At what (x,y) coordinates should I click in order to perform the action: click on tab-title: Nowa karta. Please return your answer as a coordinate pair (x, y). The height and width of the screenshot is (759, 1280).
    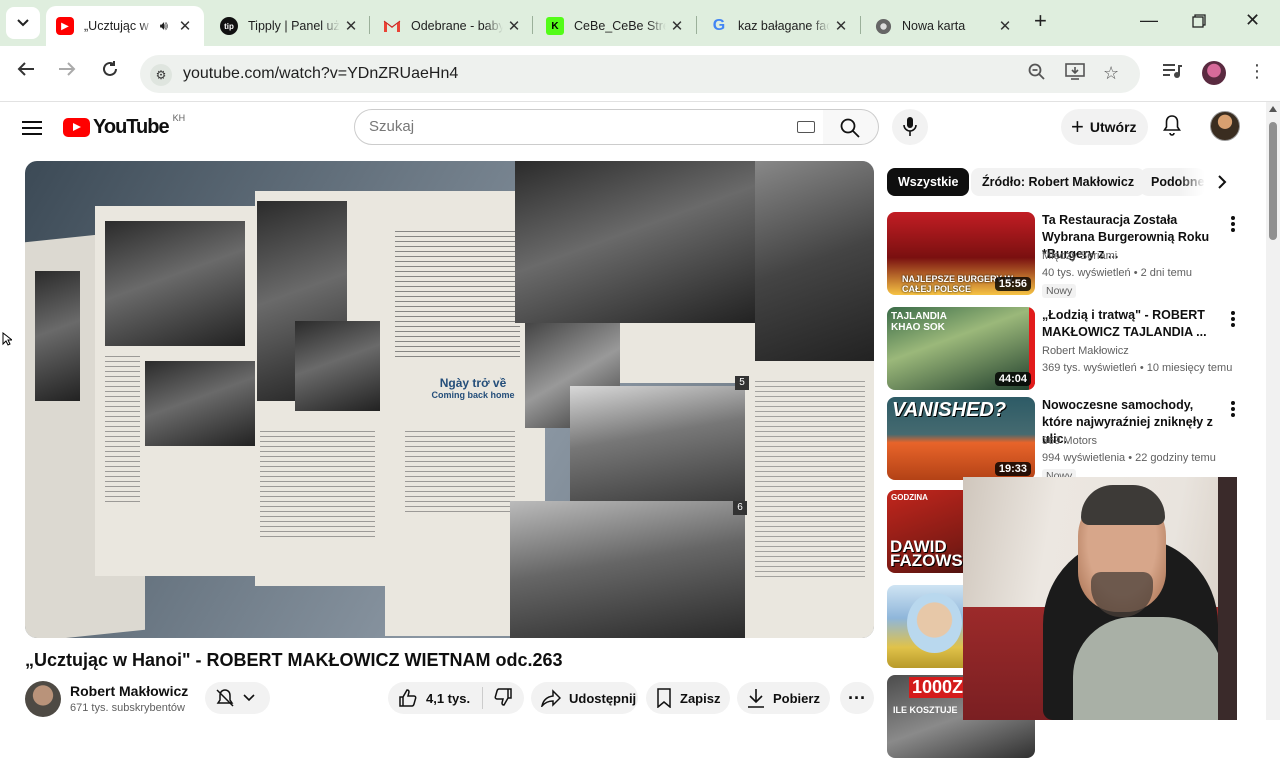
    Looking at the image, I should click on (934, 26).